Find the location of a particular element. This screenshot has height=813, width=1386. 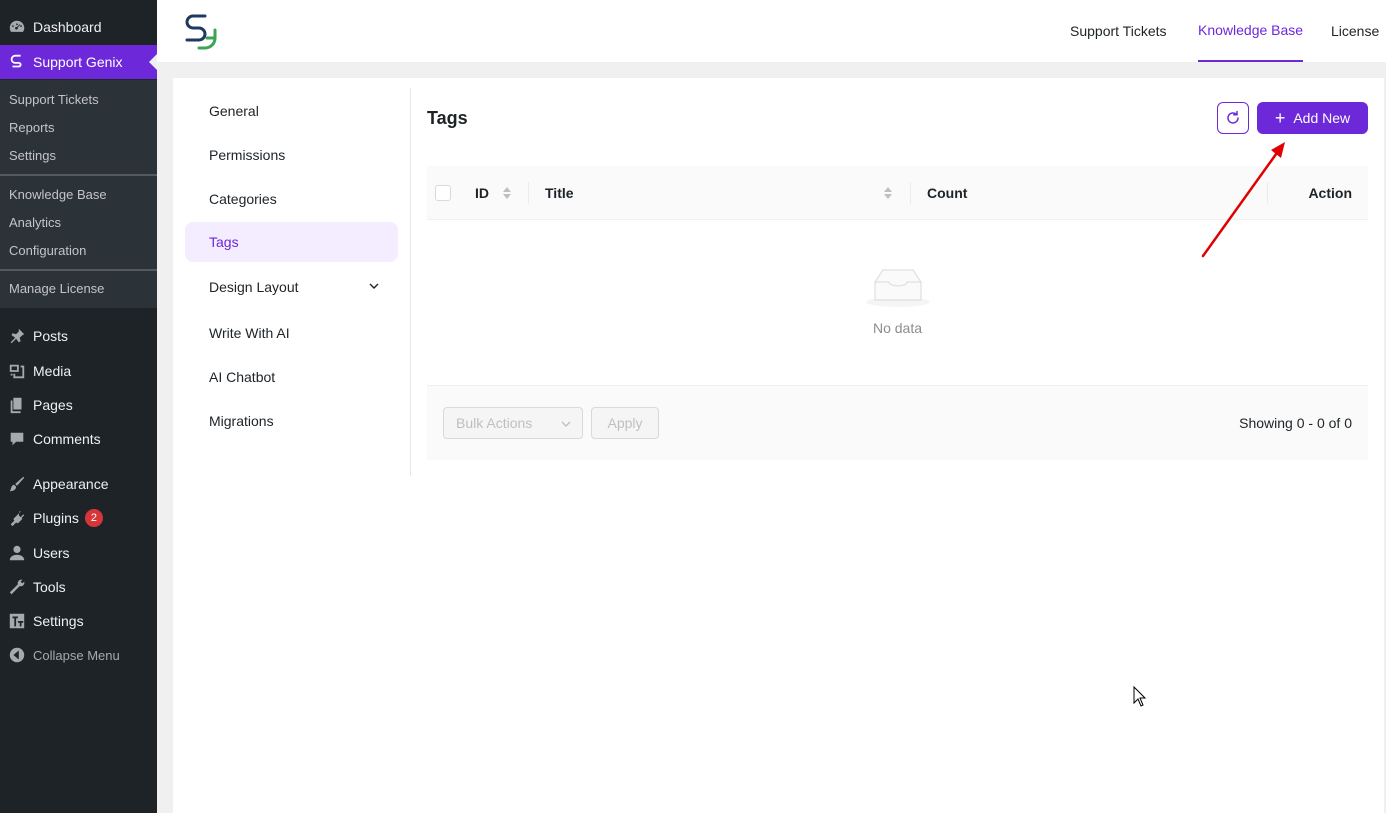

menu-support-genix-label: Support Genix is located at coordinates (78, 62).